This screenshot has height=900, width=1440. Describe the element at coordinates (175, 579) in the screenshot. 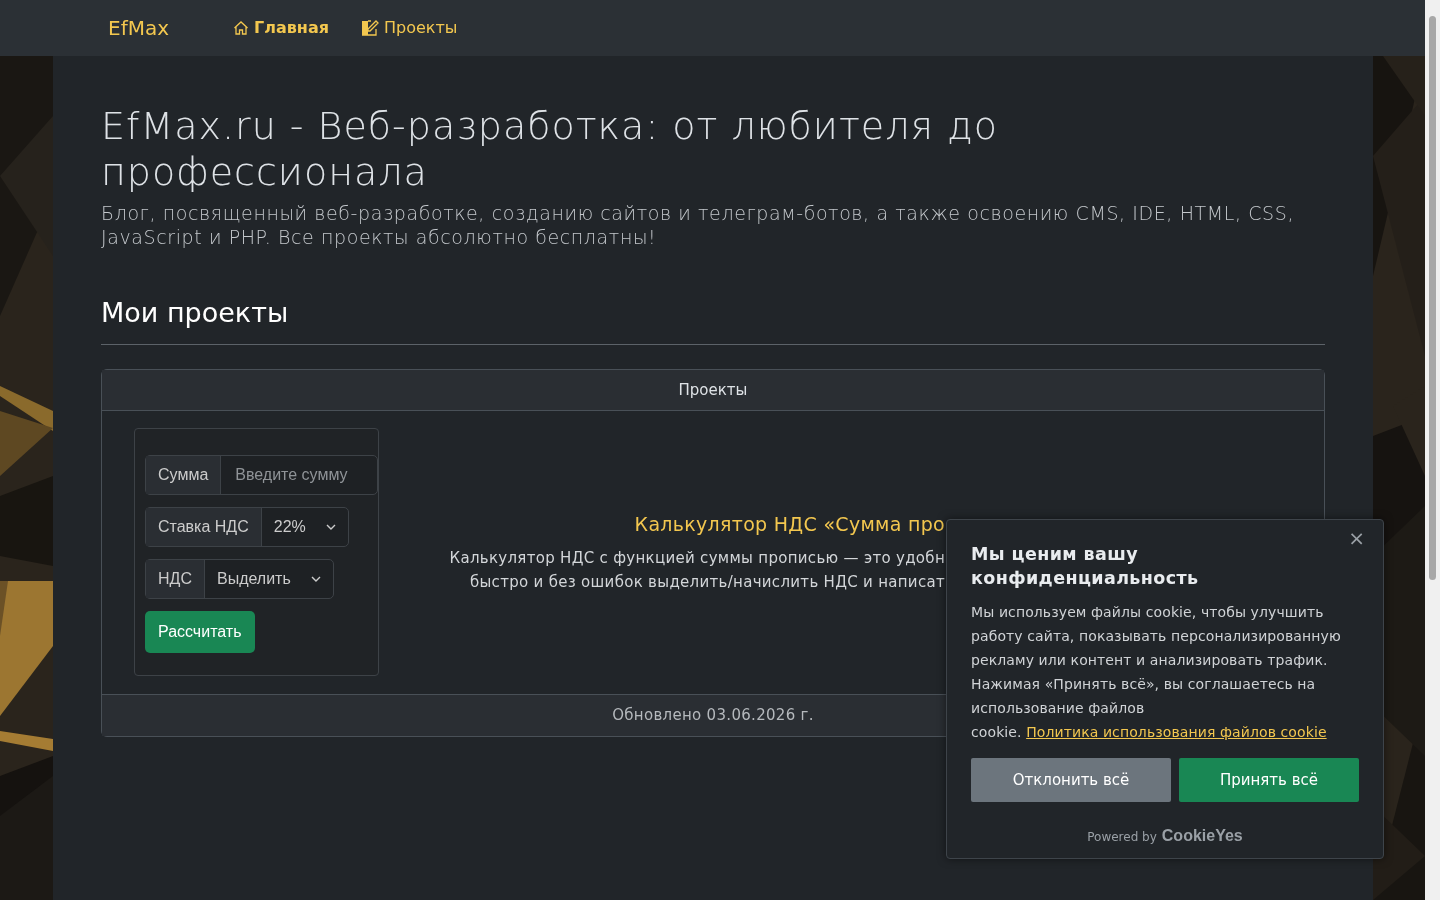

I see `field-label: НДС` at that location.